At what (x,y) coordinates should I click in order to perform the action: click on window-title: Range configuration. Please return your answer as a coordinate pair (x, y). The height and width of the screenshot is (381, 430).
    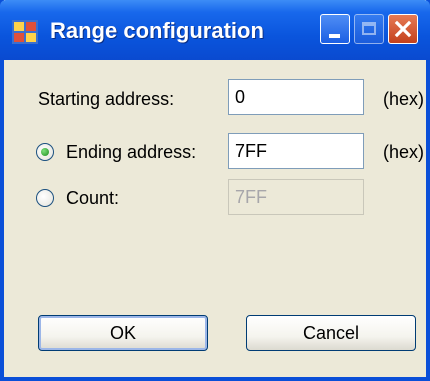
    Looking at the image, I should click on (157, 30).